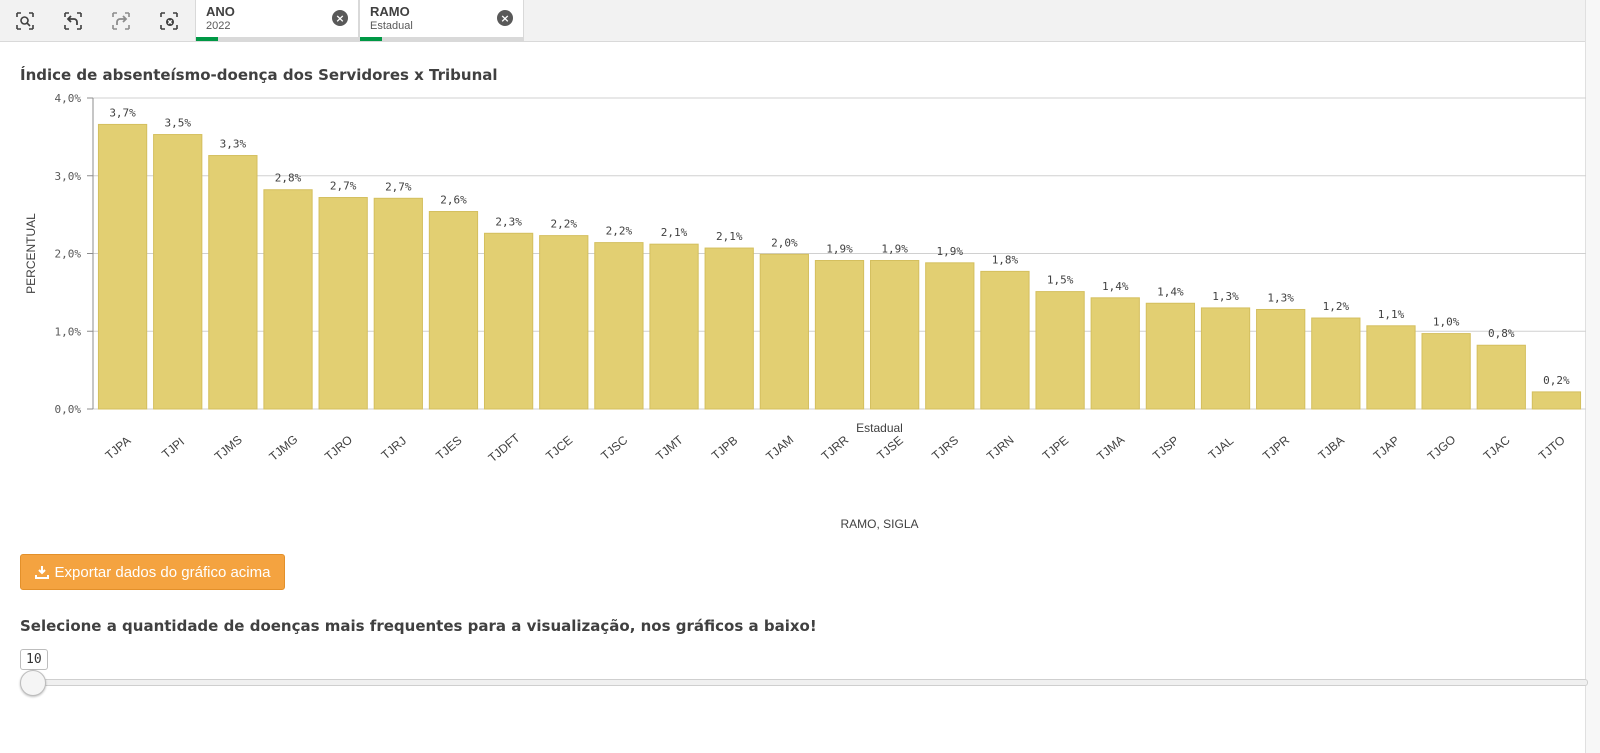 The height and width of the screenshot is (753, 1600). What do you see at coordinates (945, 448) in the screenshot?
I see `x-tick-label: TJRS` at bounding box center [945, 448].